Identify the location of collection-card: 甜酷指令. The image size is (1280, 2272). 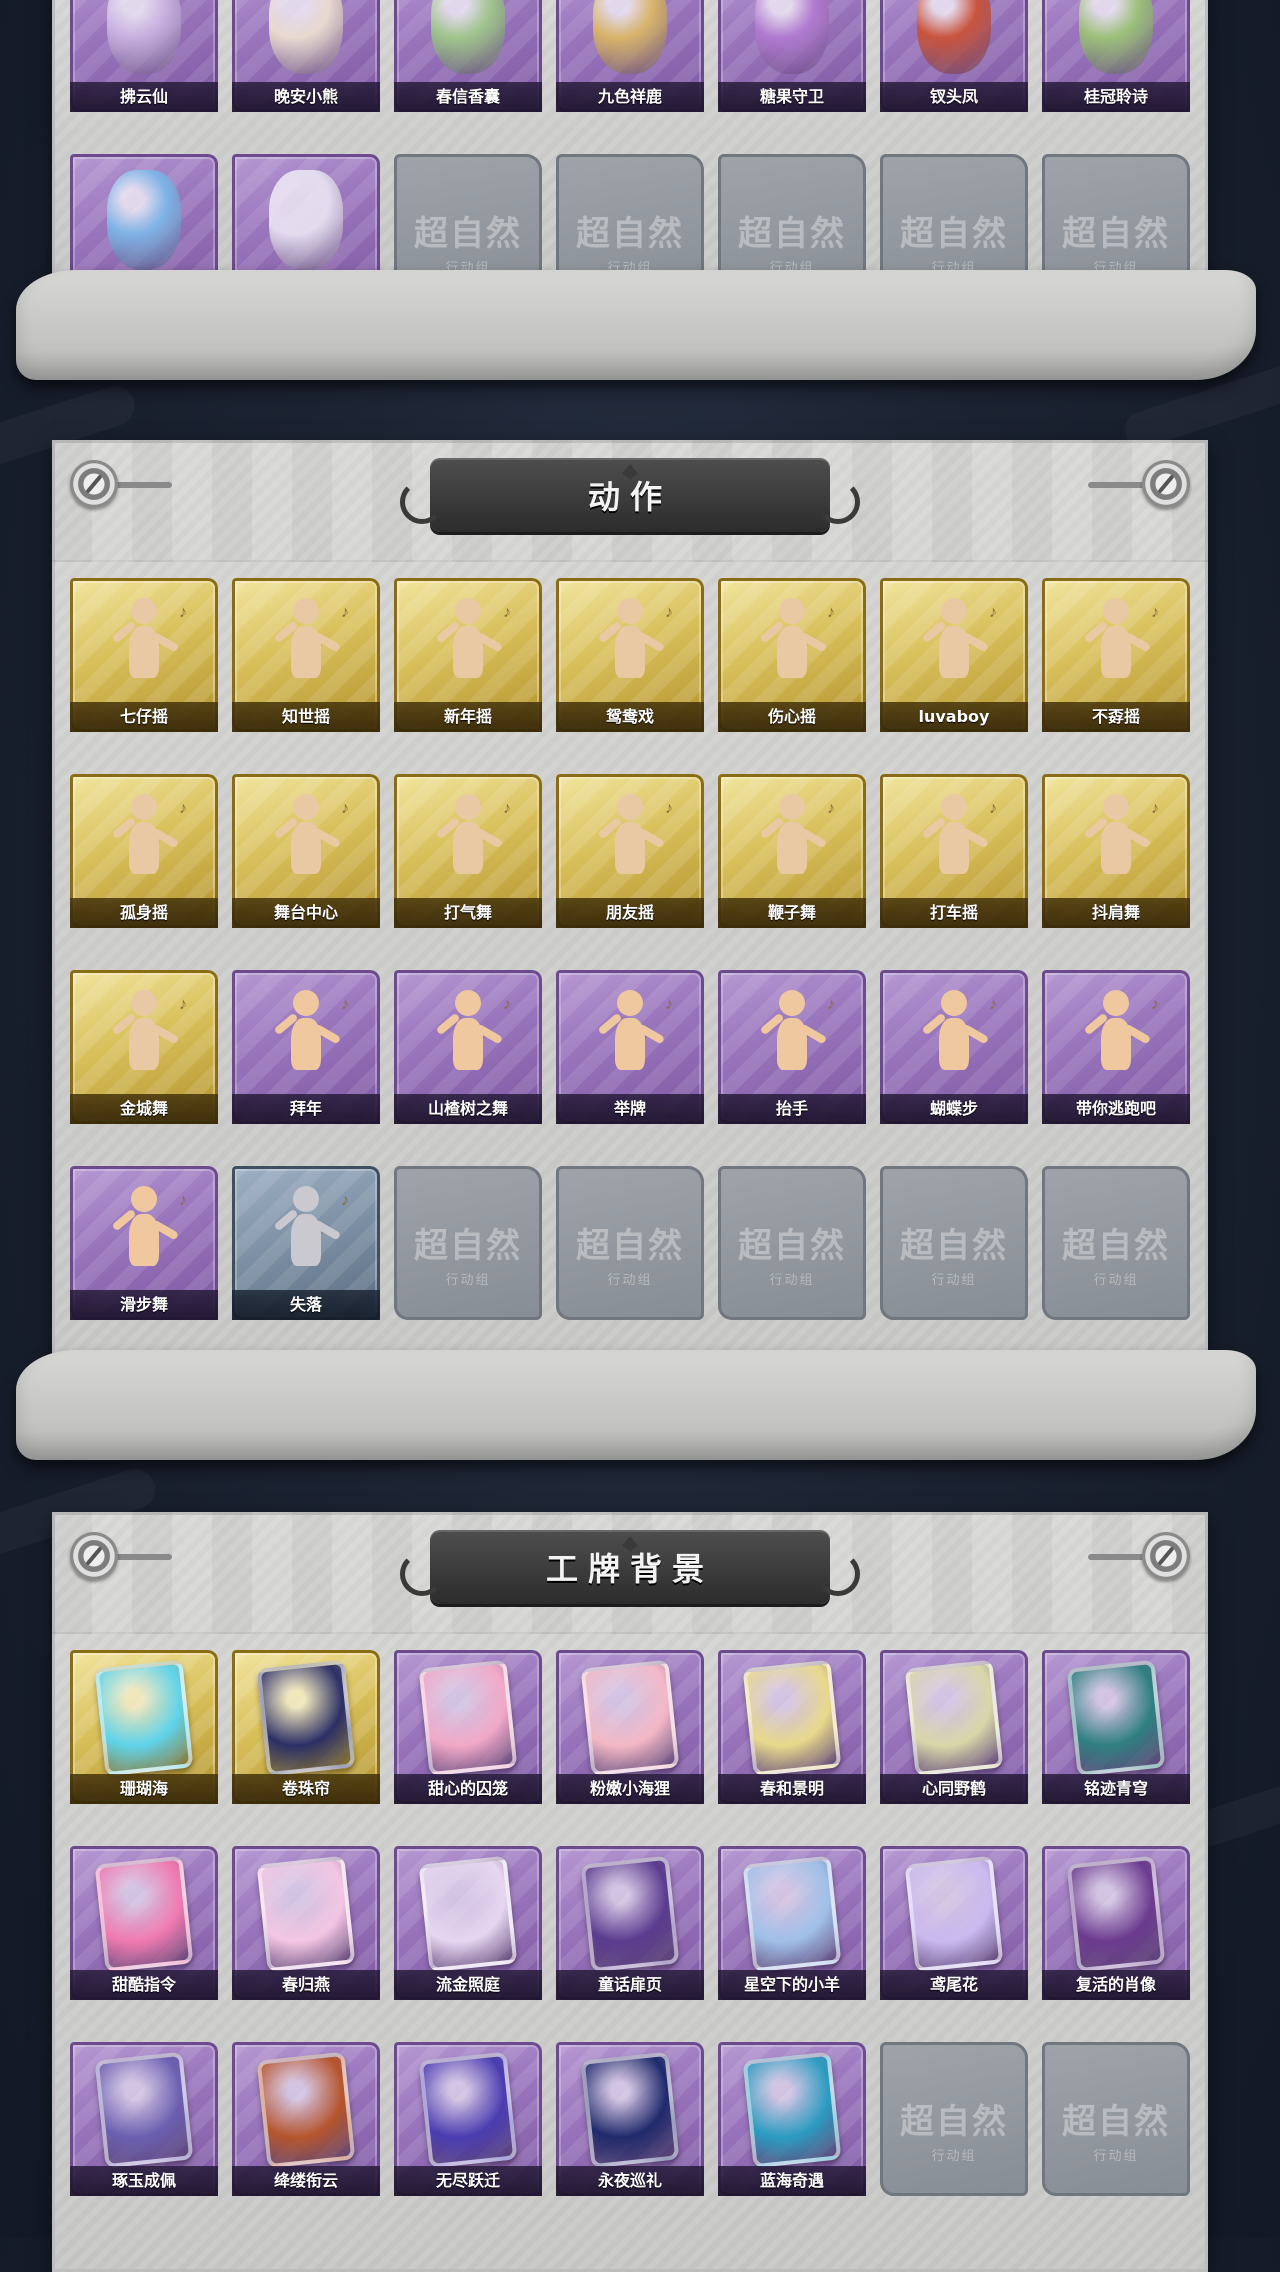
(144, 1923).